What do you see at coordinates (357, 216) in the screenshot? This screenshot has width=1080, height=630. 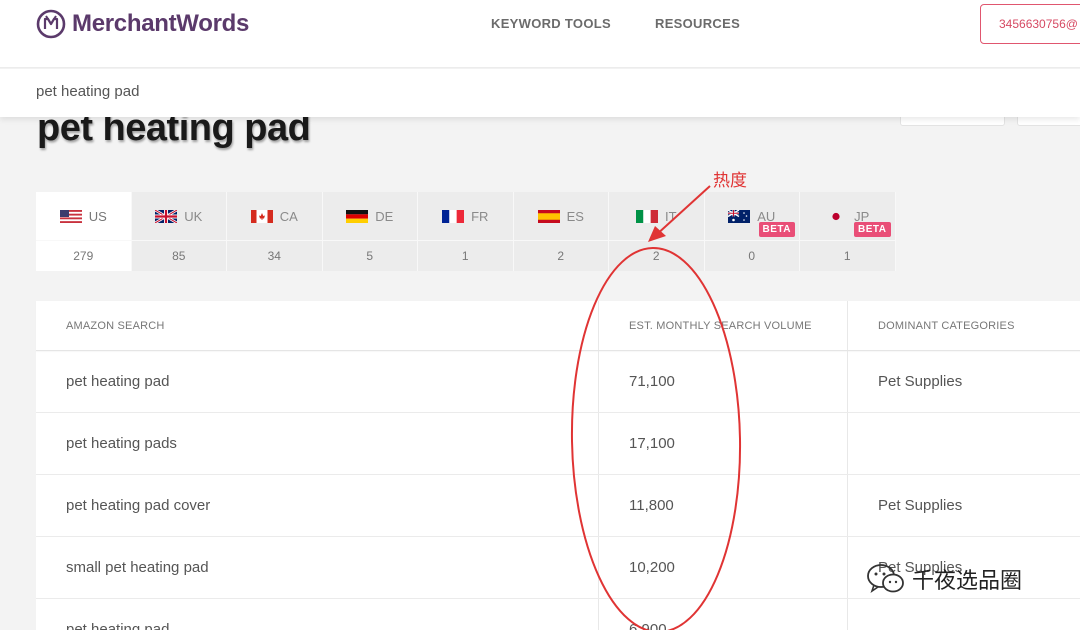 I see `de-flag-icon` at bounding box center [357, 216].